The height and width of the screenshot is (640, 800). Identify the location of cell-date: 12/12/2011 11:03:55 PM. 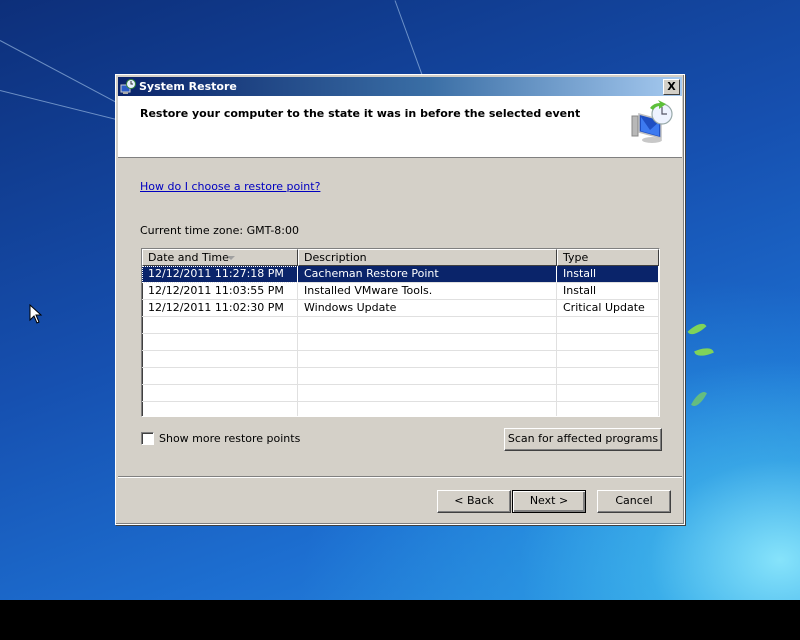
(220, 291).